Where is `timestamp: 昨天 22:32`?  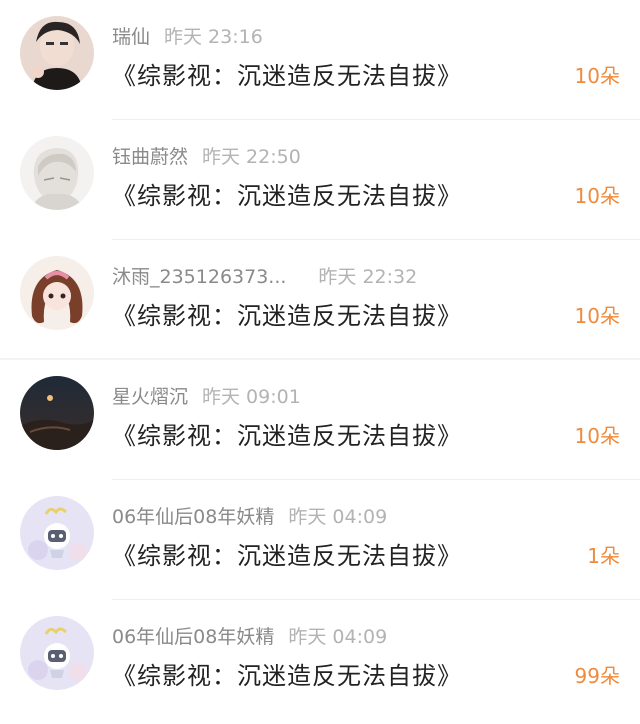
timestamp: 昨天 22:32 is located at coordinates (368, 277).